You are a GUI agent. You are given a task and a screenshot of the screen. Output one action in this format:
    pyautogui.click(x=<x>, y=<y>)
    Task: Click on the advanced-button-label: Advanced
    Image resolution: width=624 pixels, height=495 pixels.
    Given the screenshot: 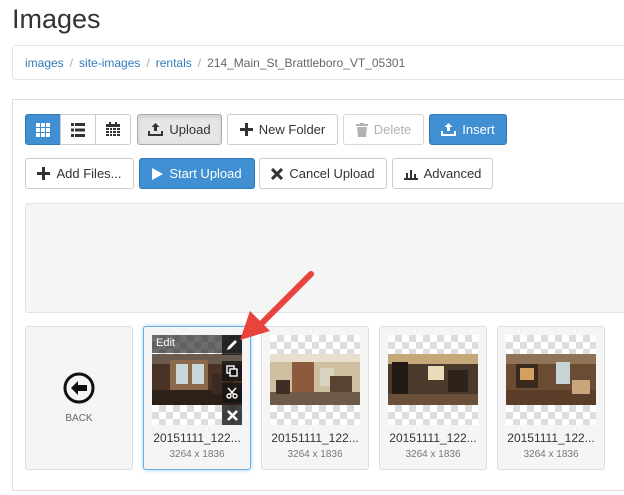 What is the action you would take?
    pyautogui.click(x=452, y=173)
    